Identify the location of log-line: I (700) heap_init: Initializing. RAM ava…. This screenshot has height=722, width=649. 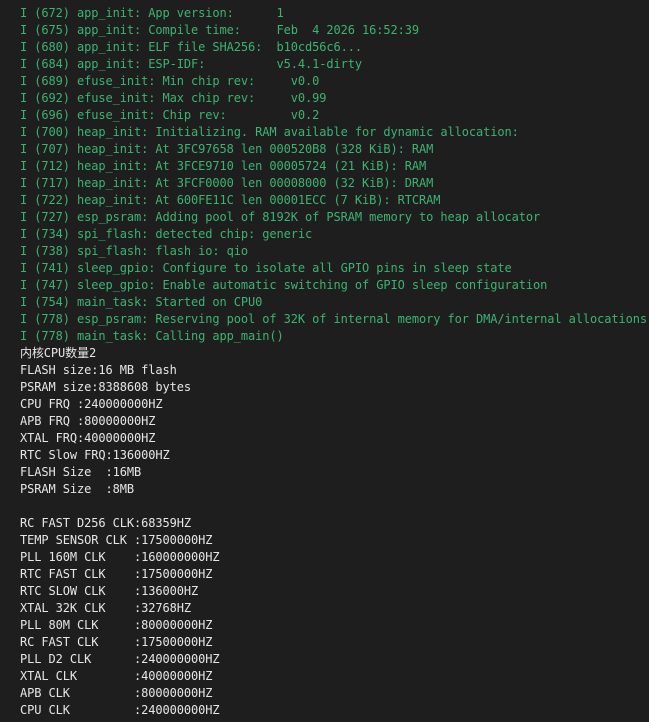
(269, 132).